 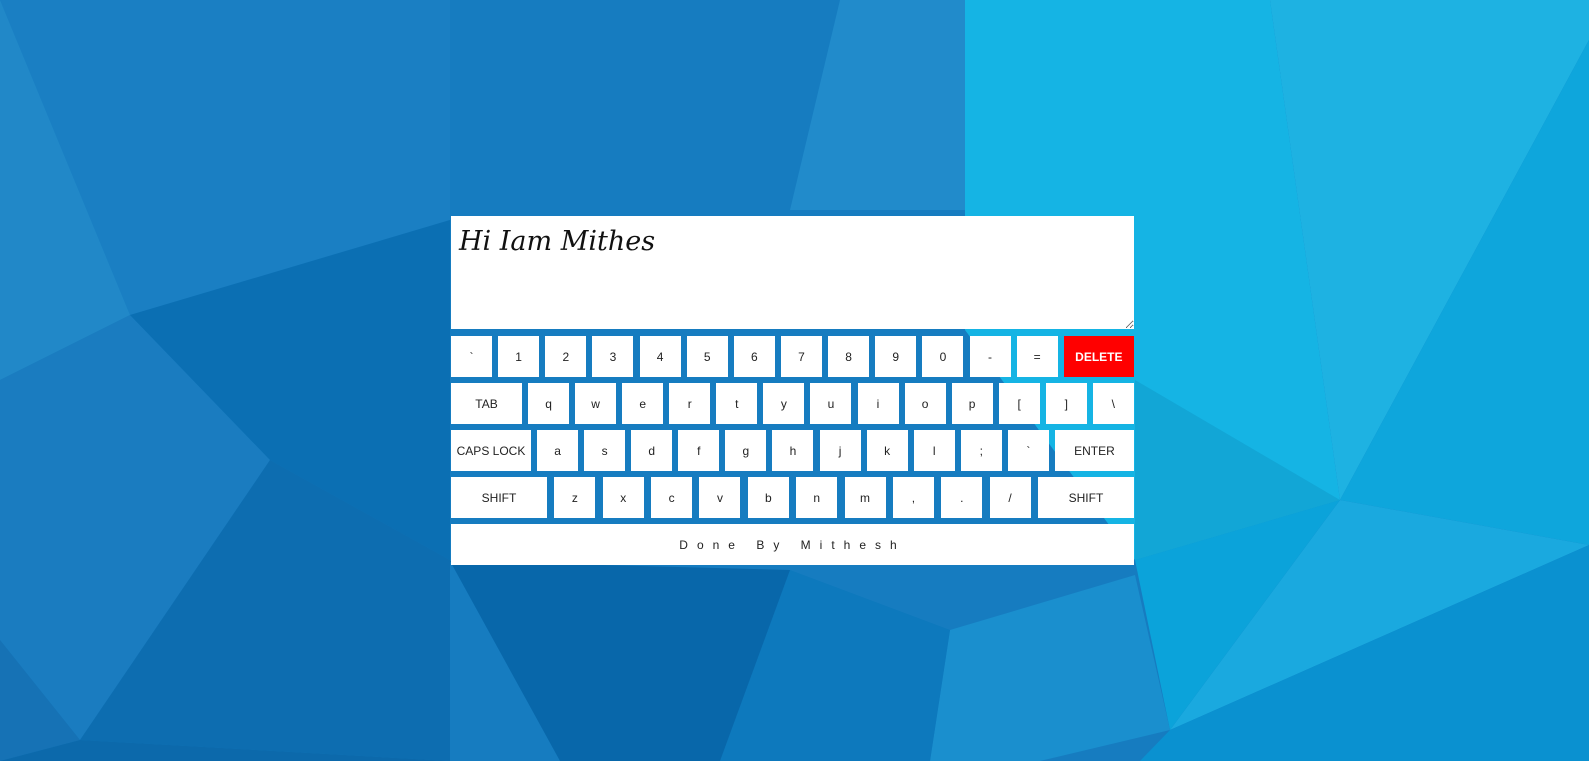 I want to click on key-caps-lock: CAPS LOCK, so click(x=491, y=450).